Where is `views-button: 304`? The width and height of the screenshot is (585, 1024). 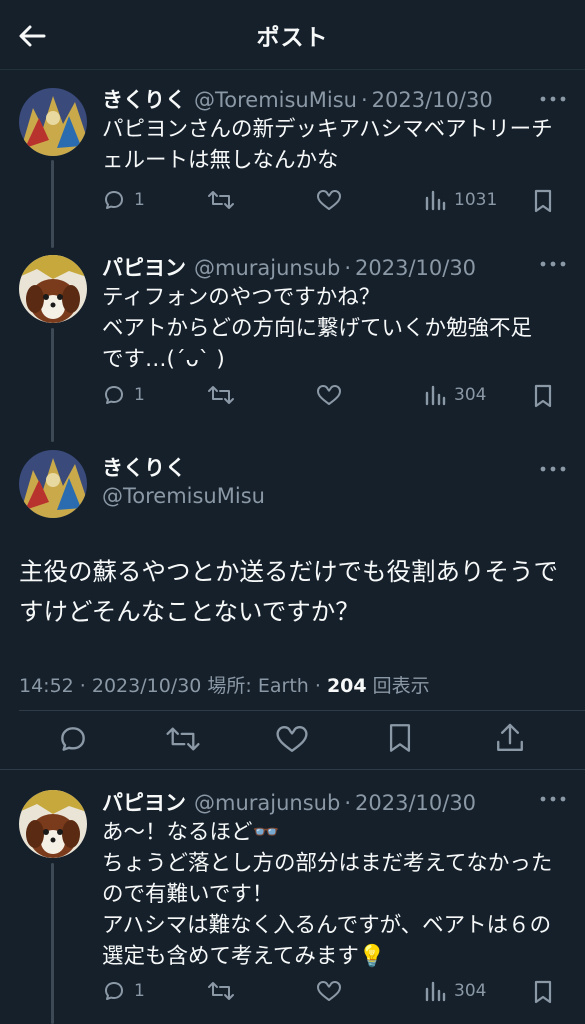
views-button: 304 is located at coordinates (455, 991).